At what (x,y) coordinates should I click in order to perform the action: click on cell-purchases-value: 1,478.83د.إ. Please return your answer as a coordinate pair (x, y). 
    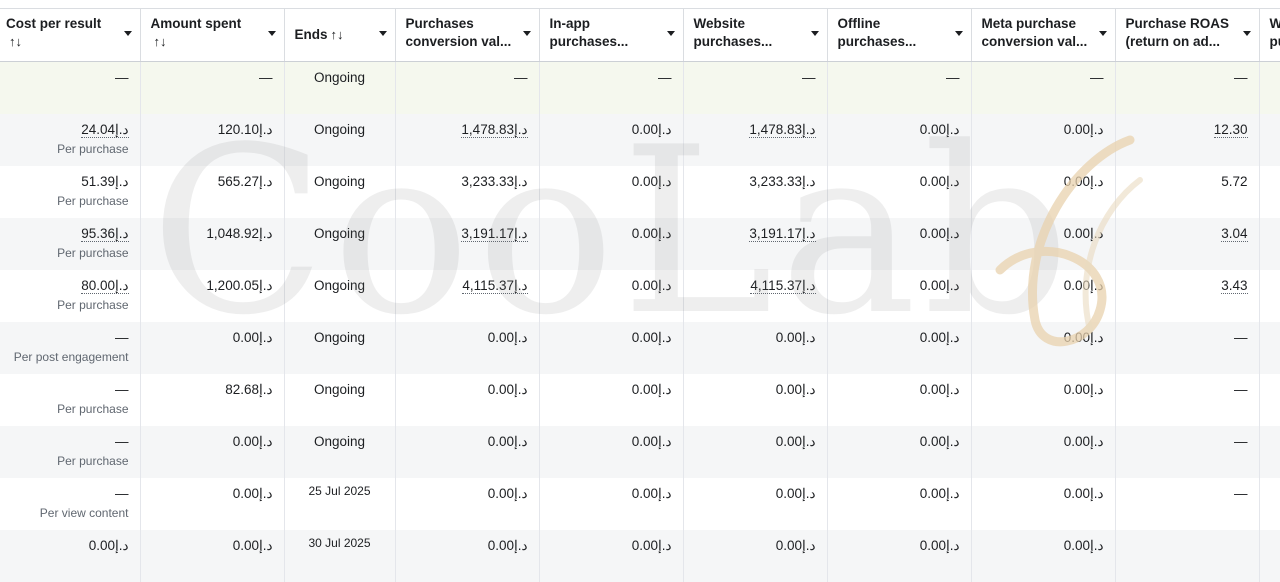
    Looking at the image, I should click on (467, 140).